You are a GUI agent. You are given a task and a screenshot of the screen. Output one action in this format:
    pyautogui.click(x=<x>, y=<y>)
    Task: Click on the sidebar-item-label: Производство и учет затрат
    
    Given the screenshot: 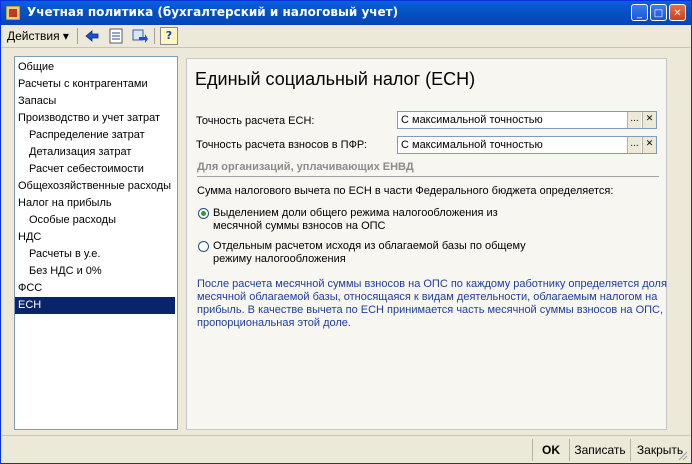 What is the action you would take?
    pyautogui.click(x=89, y=118)
    